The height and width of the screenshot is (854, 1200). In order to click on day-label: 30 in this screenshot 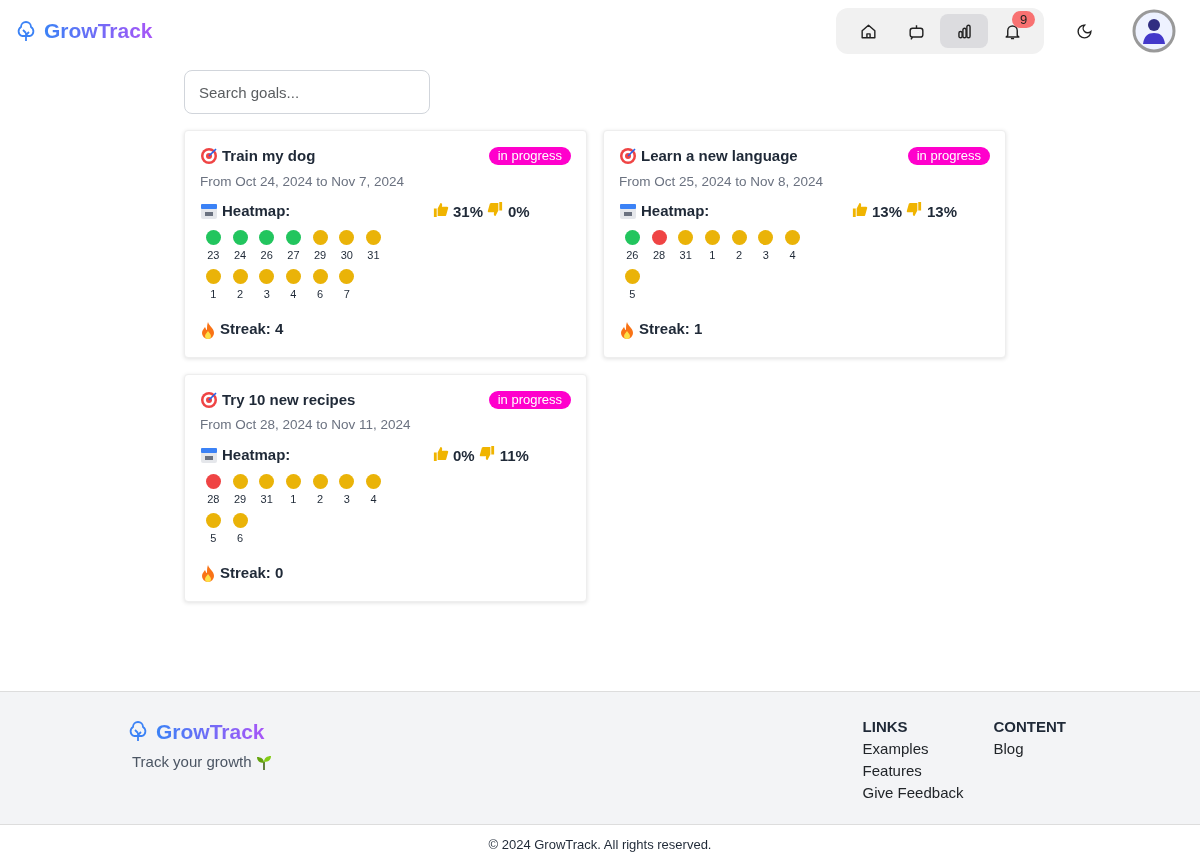, I will do `click(346, 256)`.